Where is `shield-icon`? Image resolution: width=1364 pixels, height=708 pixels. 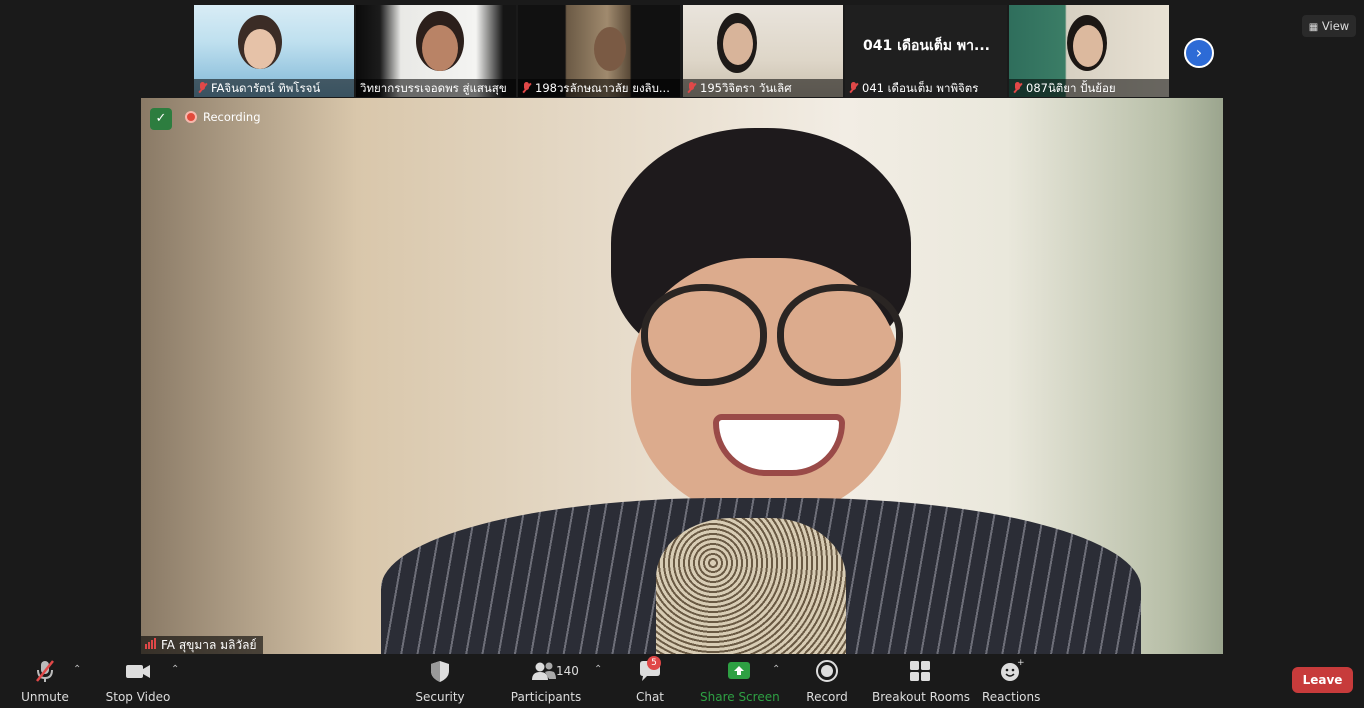
shield-icon is located at coordinates (440, 671).